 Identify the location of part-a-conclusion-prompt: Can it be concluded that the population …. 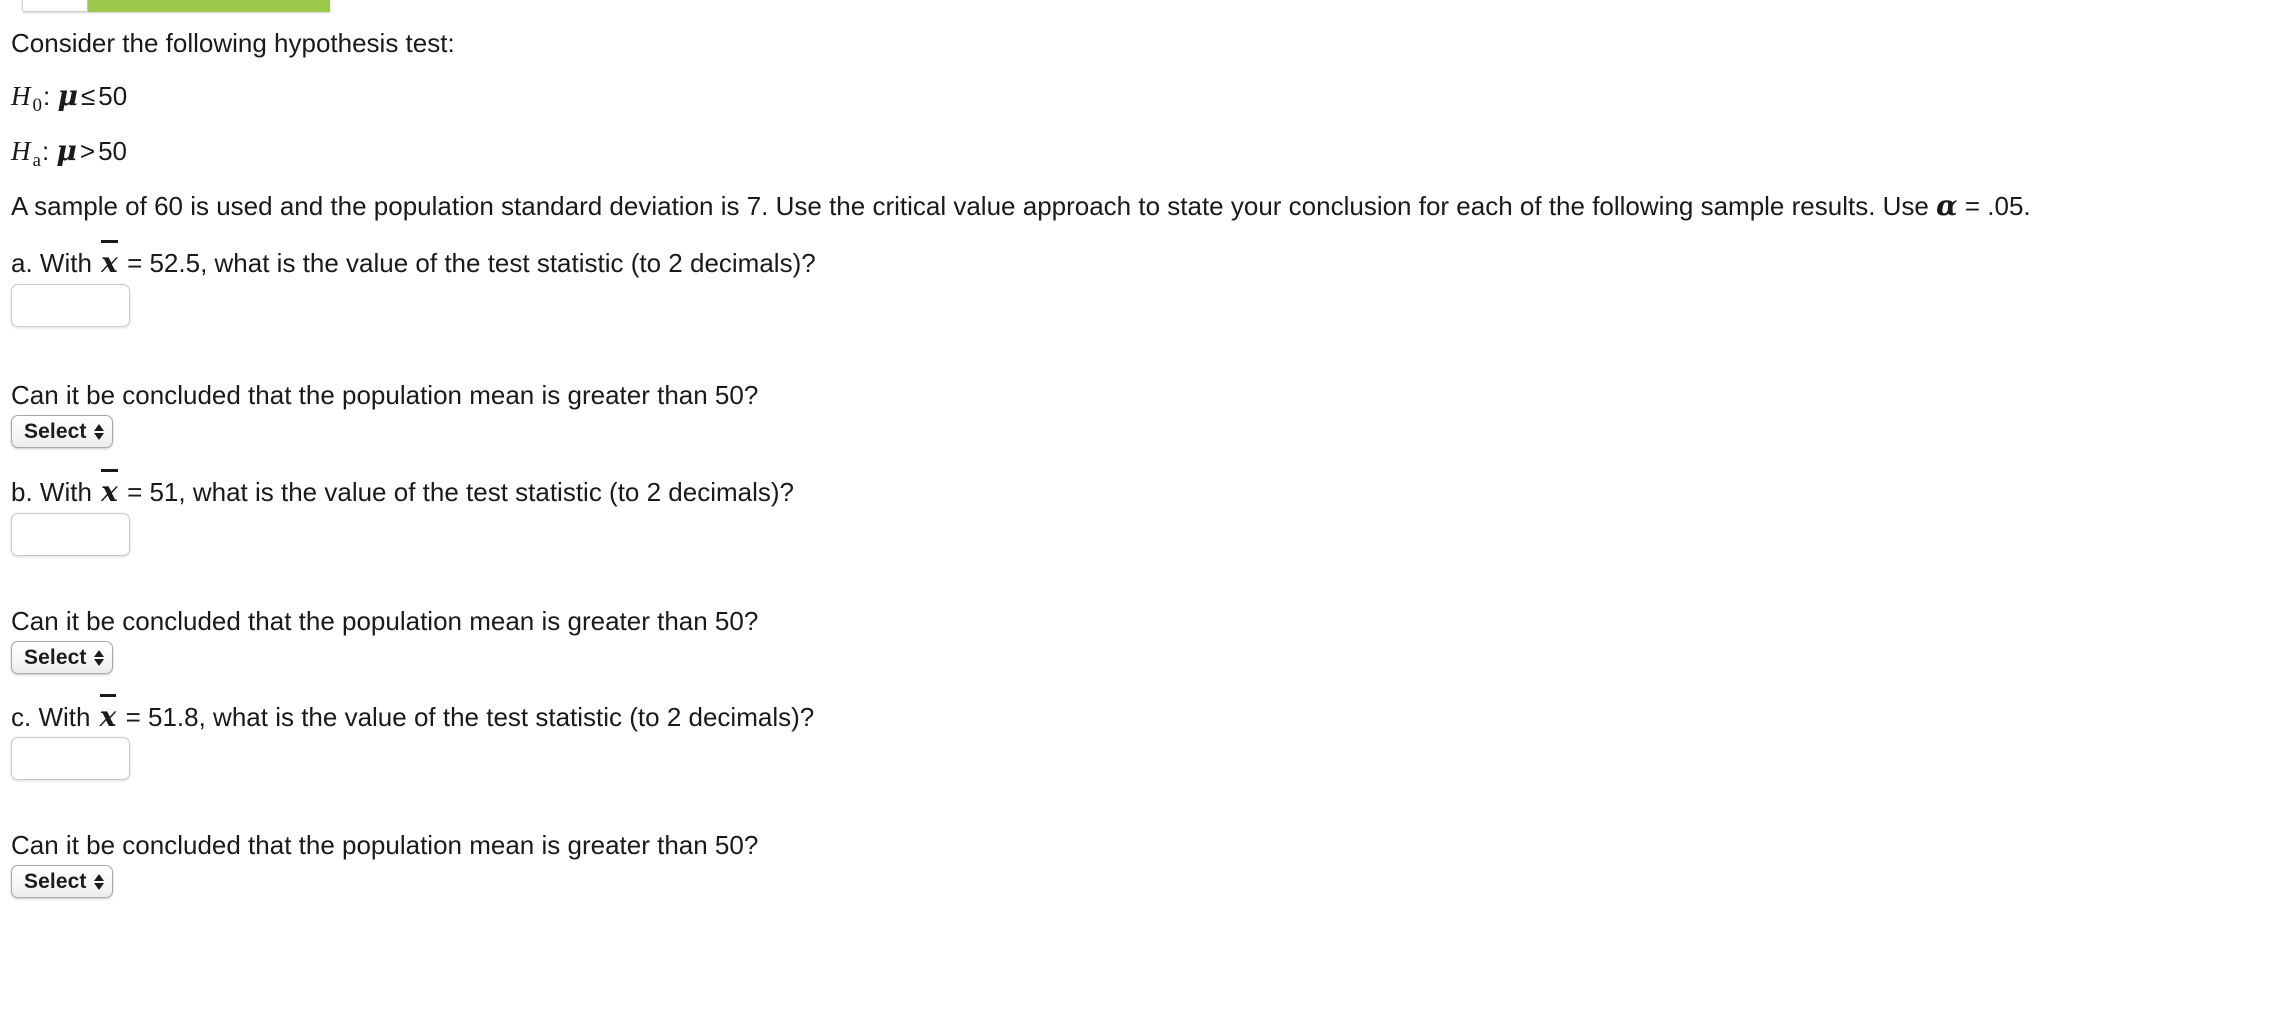
(385, 395).